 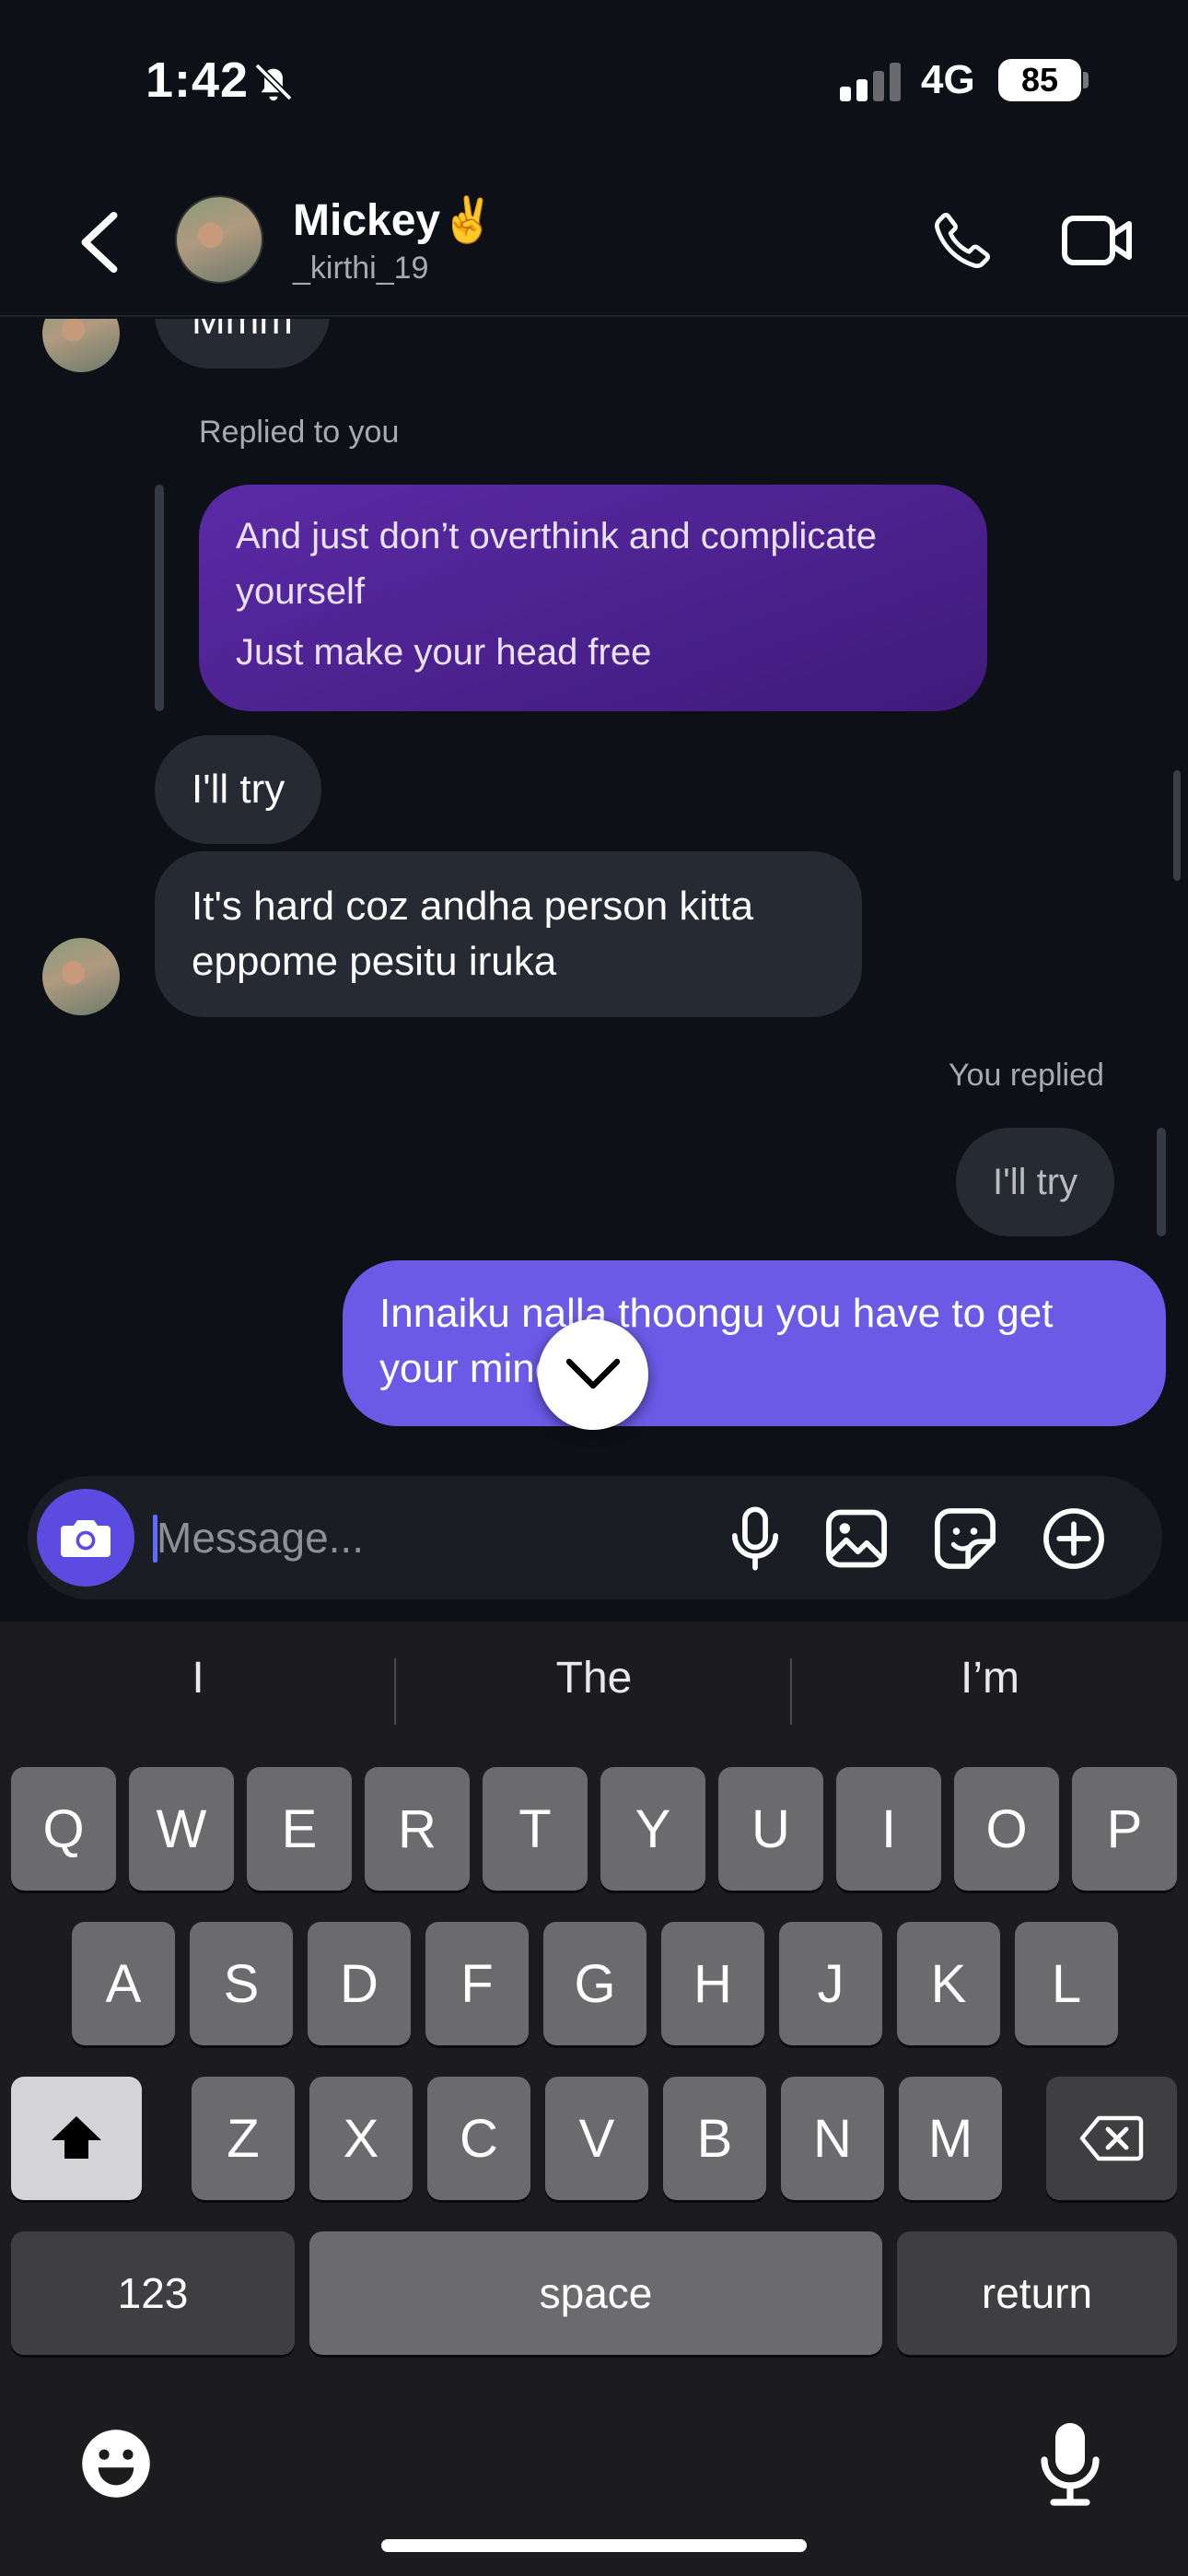 What do you see at coordinates (198, 1678) in the screenshot?
I see `suggestion-1: I` at bounding box center [198, 1678].